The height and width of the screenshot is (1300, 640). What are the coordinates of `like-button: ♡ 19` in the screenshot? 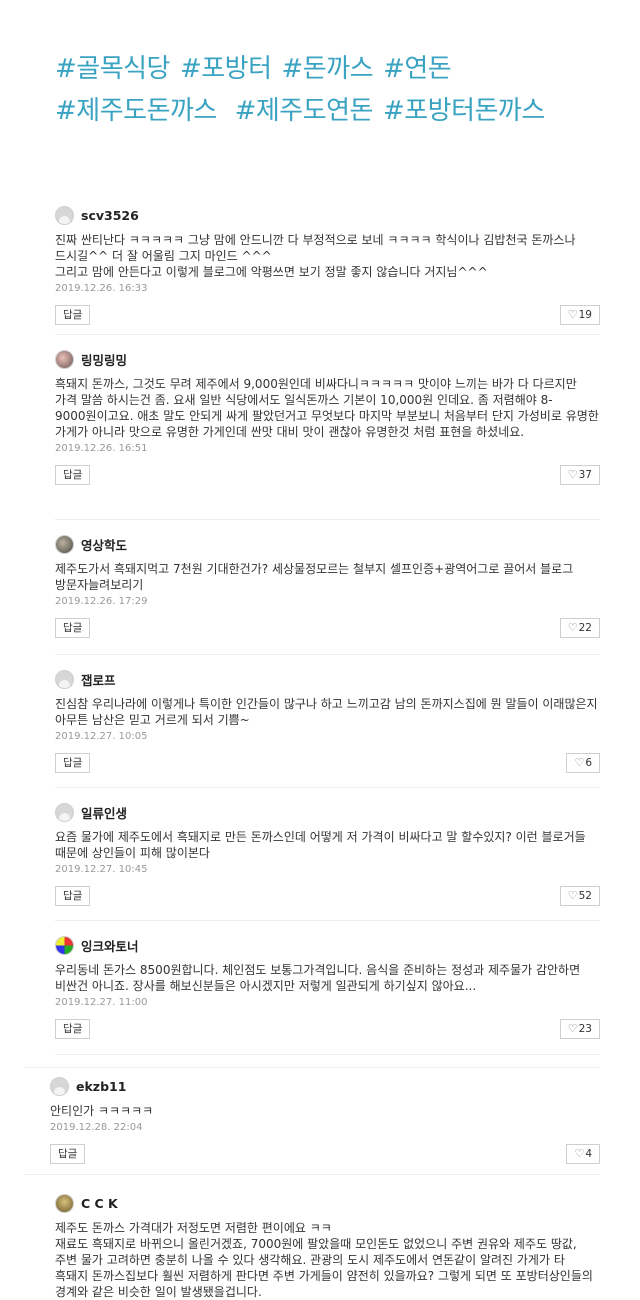 It's located at (579, 315).